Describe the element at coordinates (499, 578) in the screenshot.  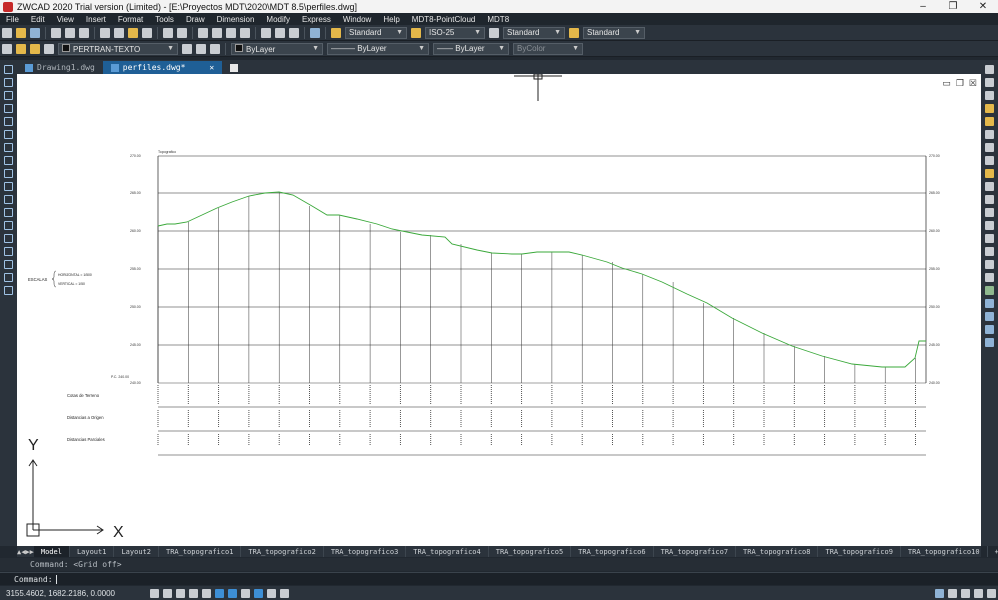
I see `command-input: Command:` at that location.